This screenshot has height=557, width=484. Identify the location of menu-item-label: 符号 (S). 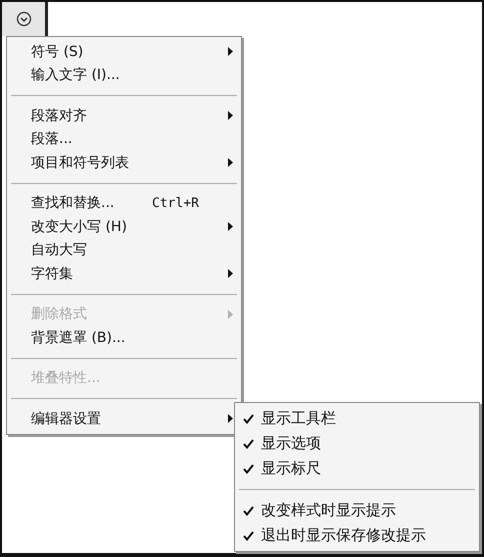
(57, 51).